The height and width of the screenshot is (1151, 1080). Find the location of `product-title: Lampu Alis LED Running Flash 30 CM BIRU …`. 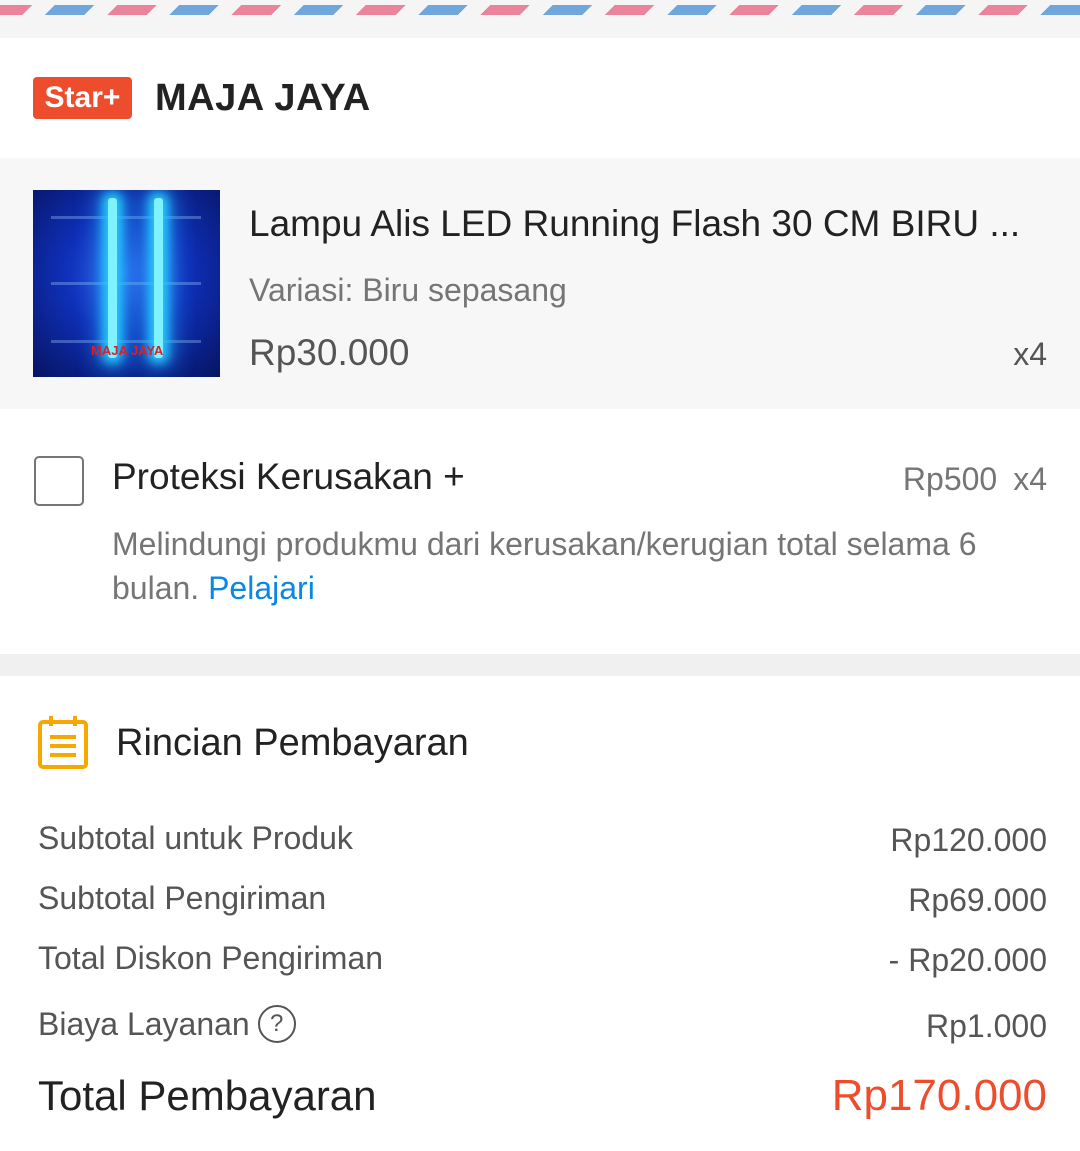

product-title: Lampu Alis LED Running Flash 30 CM BIRU … is located at coordinates (635, 223).